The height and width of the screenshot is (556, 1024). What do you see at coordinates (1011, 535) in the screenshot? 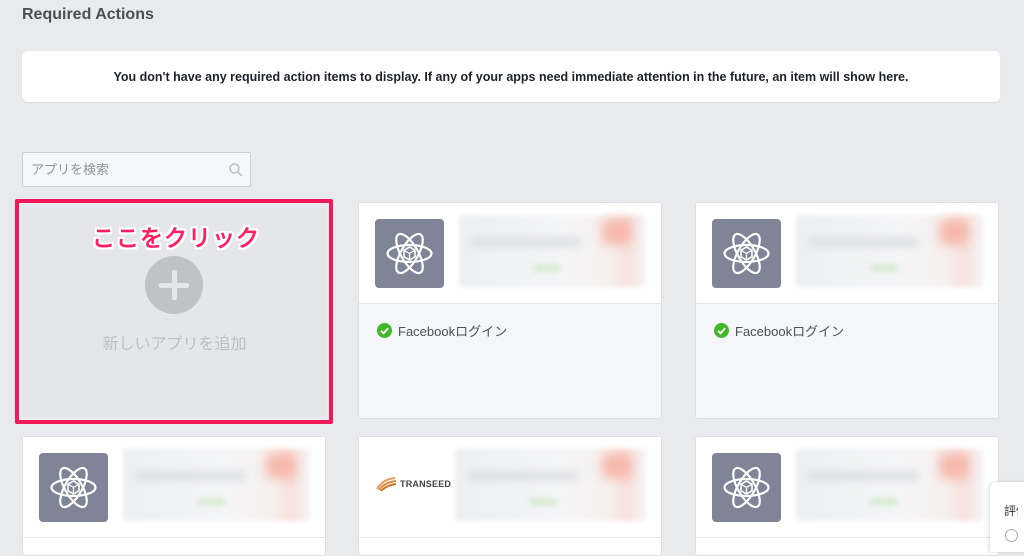
I see `rating-radio` at bounding box center [1011, 535].